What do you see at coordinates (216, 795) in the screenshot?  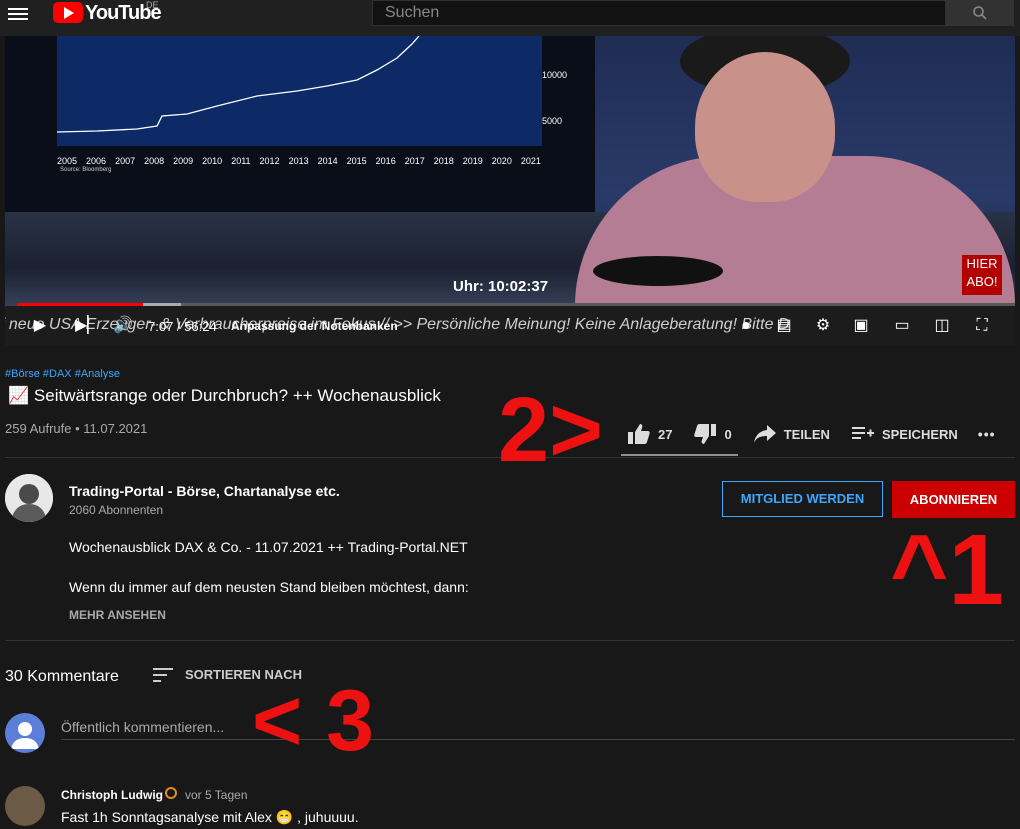 I see `comment-time: vor 5 Tagen` at bounding box center [216, 795].